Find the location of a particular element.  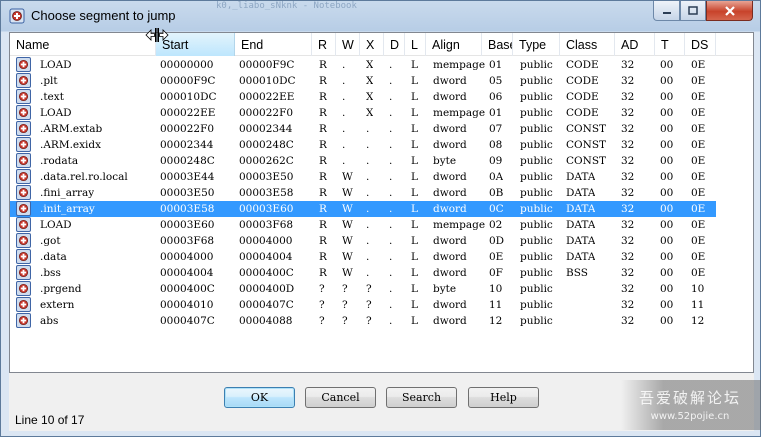

cell-ds: 12 is located at coordinates (698, 321).